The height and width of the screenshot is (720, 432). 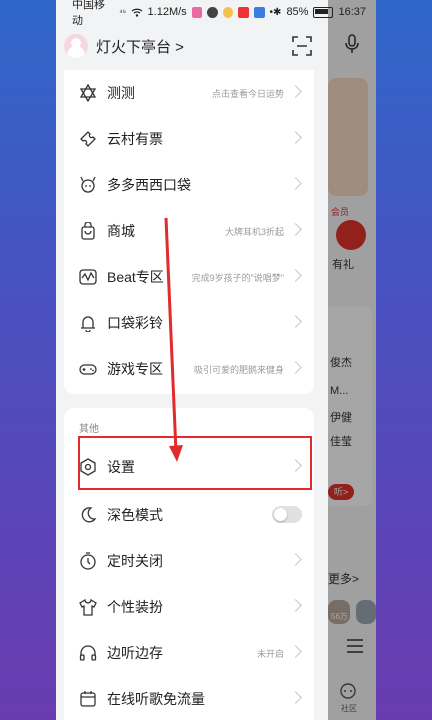 What do you see at coordinates (173, 339) in the screenshot?
I see `annotation-arrow` at bounding box center [173, 339].